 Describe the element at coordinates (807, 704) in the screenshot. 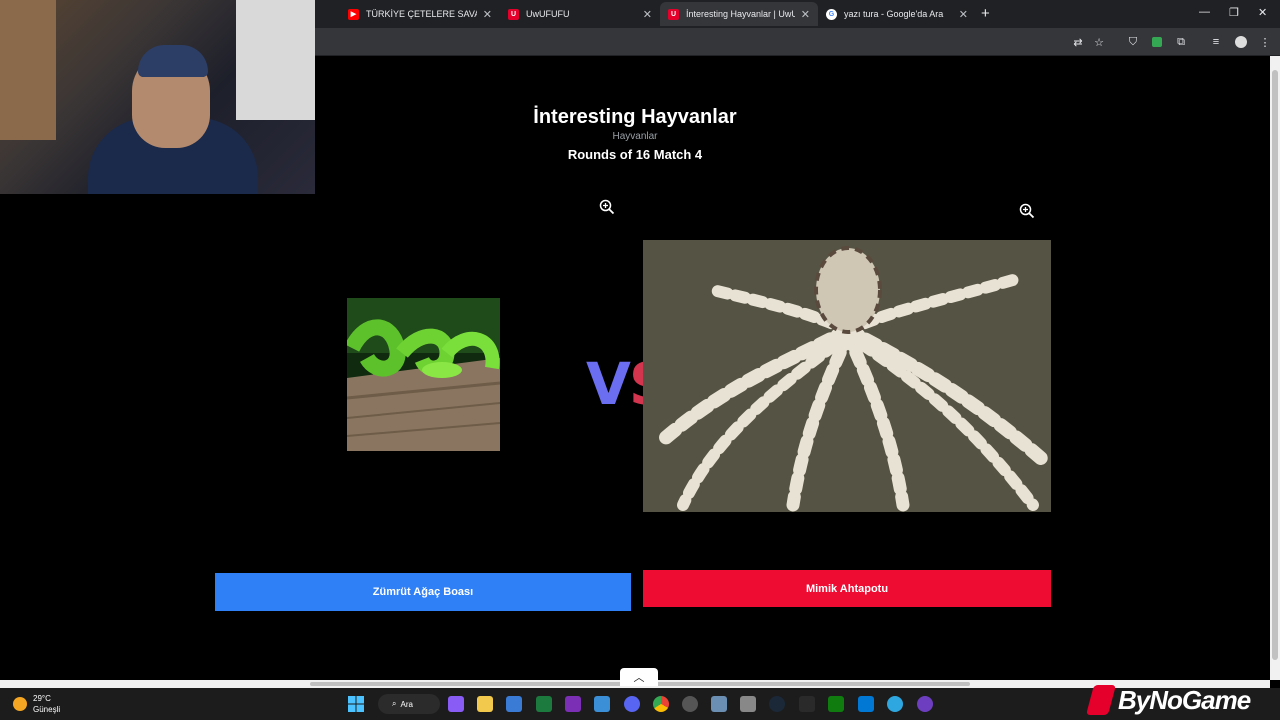

I see `epic-games-icon` at that location.